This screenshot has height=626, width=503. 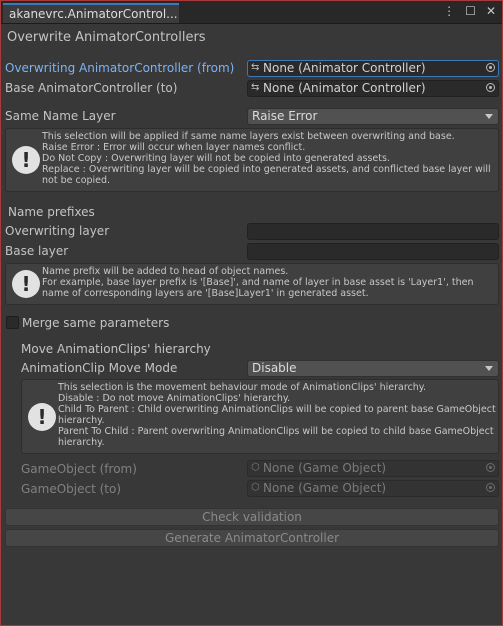 What do you see at coordinates (99, 368) in the screenshot?
I see `move-mode-label: AnimationClip Move Mode` at bounding box center [99, 368].